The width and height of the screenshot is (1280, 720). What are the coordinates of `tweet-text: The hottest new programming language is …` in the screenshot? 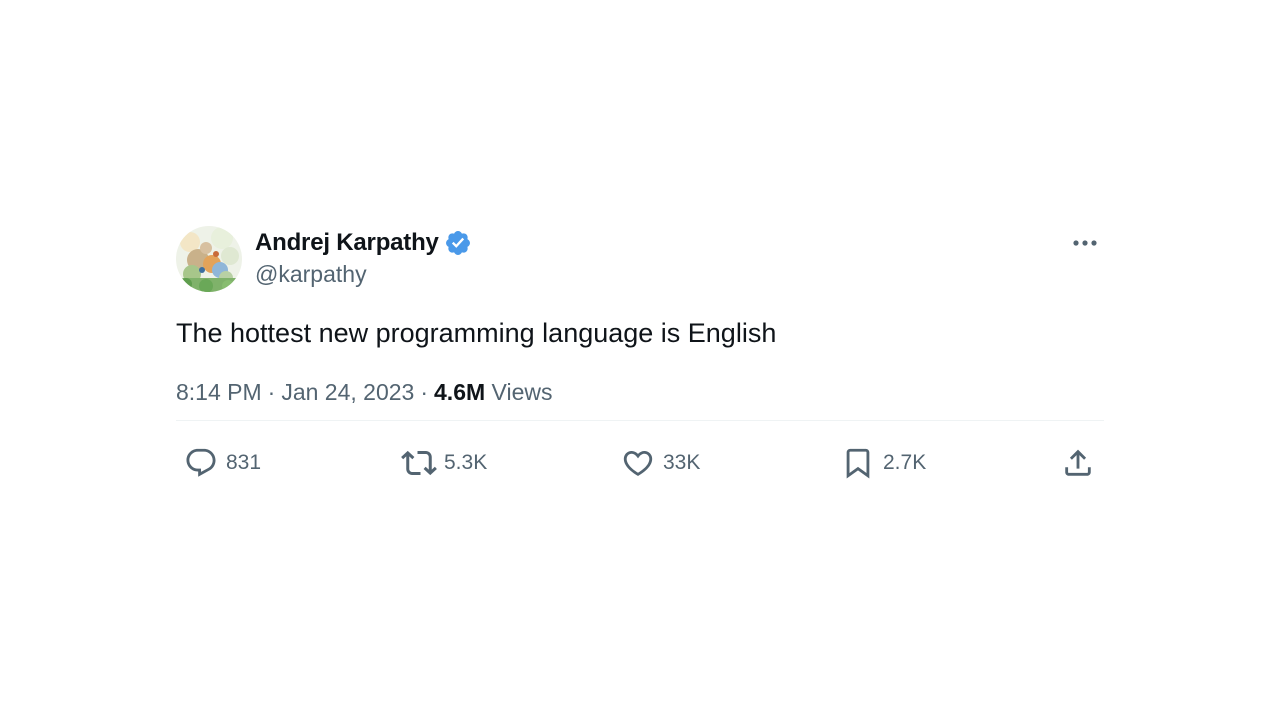 It's located at (476, 333).